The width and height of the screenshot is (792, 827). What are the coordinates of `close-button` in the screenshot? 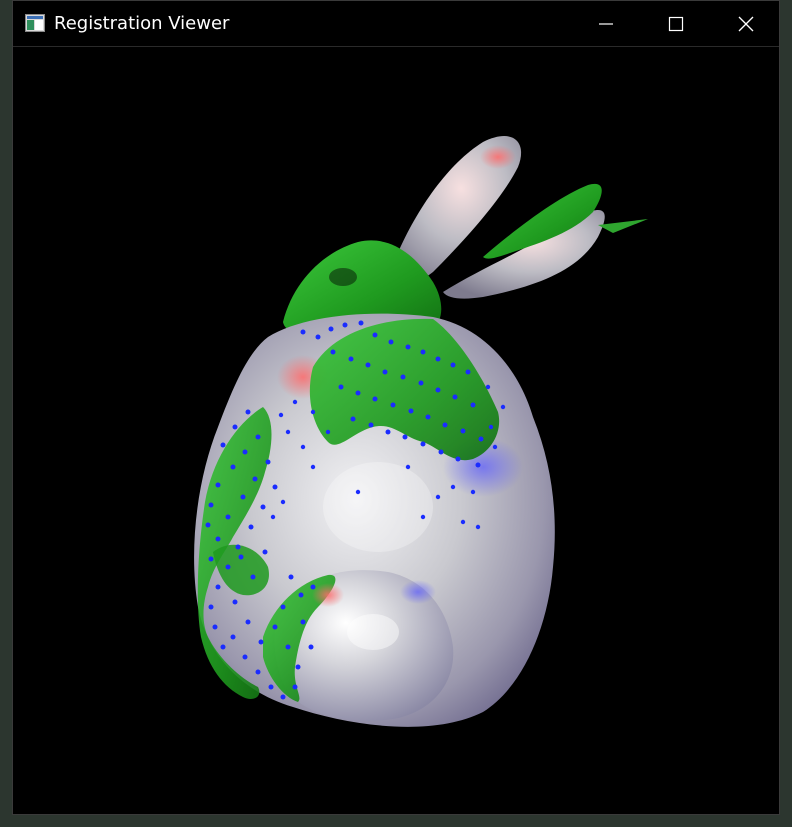 It's located at (746, 24).